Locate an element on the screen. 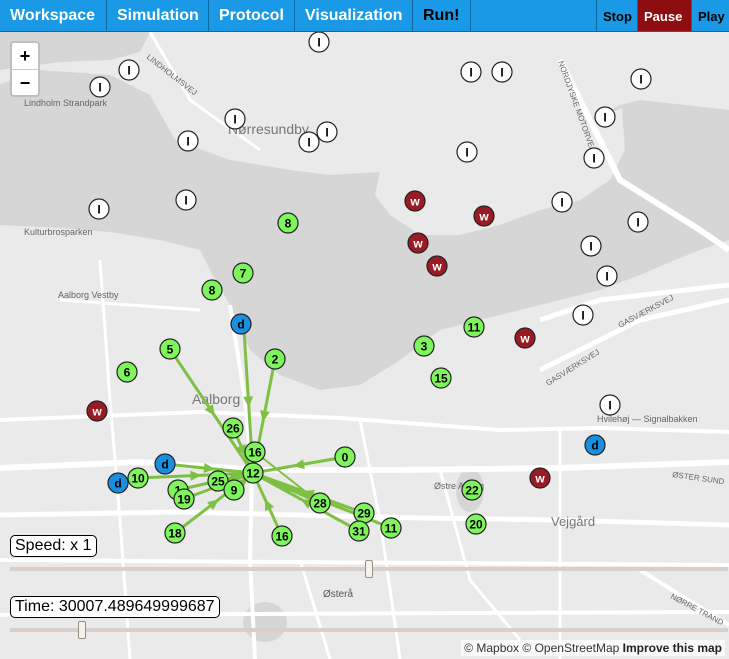 Image resolution: width=729 pixels, height=659 pixels. speed-slider-thumb is located at coordinates (369, 569).